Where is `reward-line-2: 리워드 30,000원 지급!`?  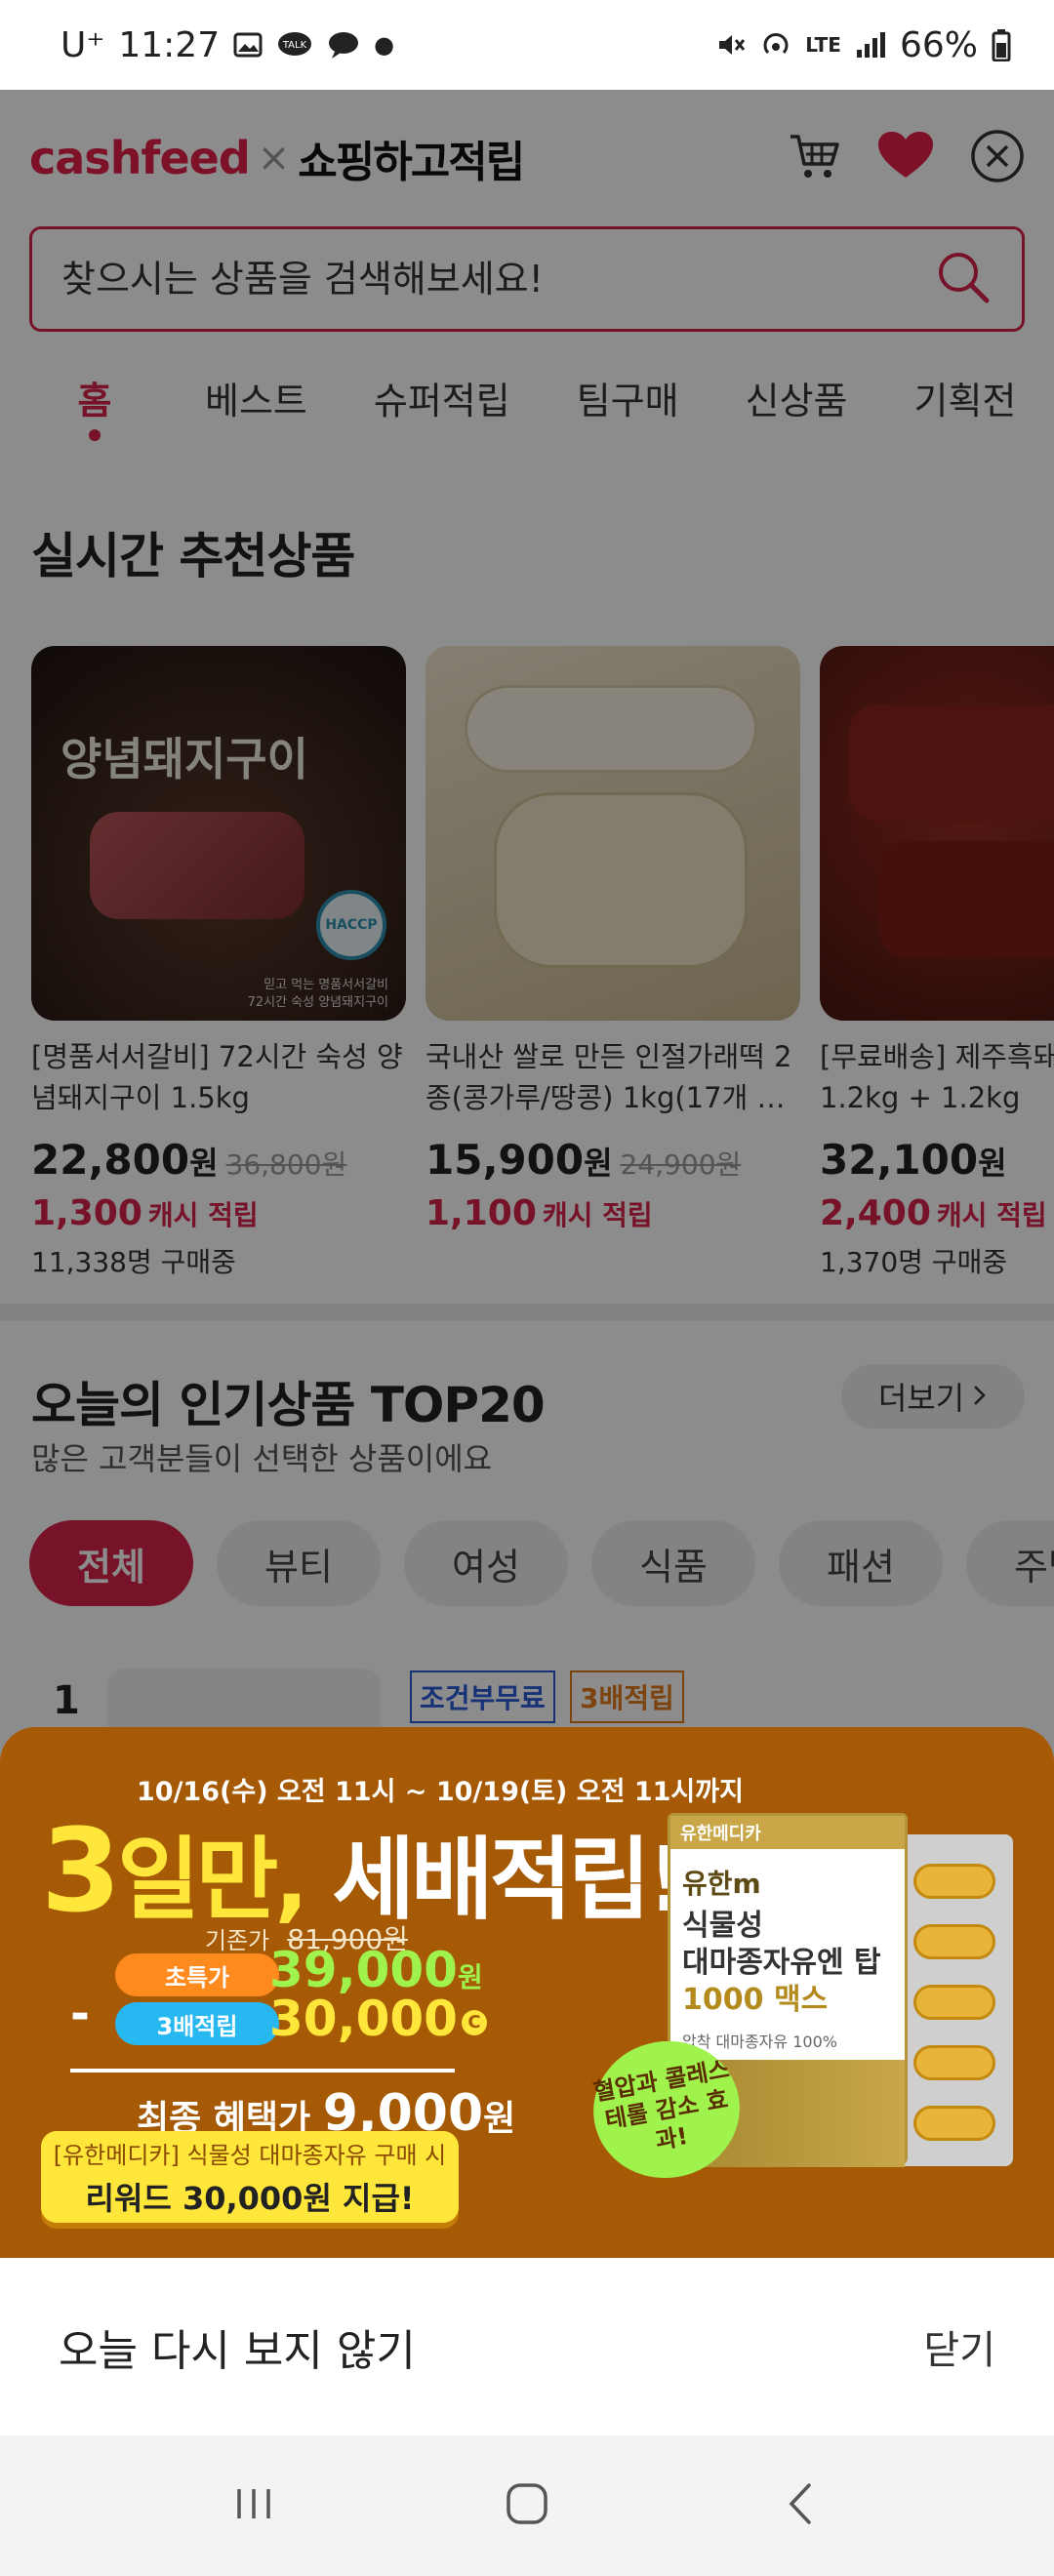 reward-line-2: 리워드 30,000원 지급! is located at coordinates (250, 2198).